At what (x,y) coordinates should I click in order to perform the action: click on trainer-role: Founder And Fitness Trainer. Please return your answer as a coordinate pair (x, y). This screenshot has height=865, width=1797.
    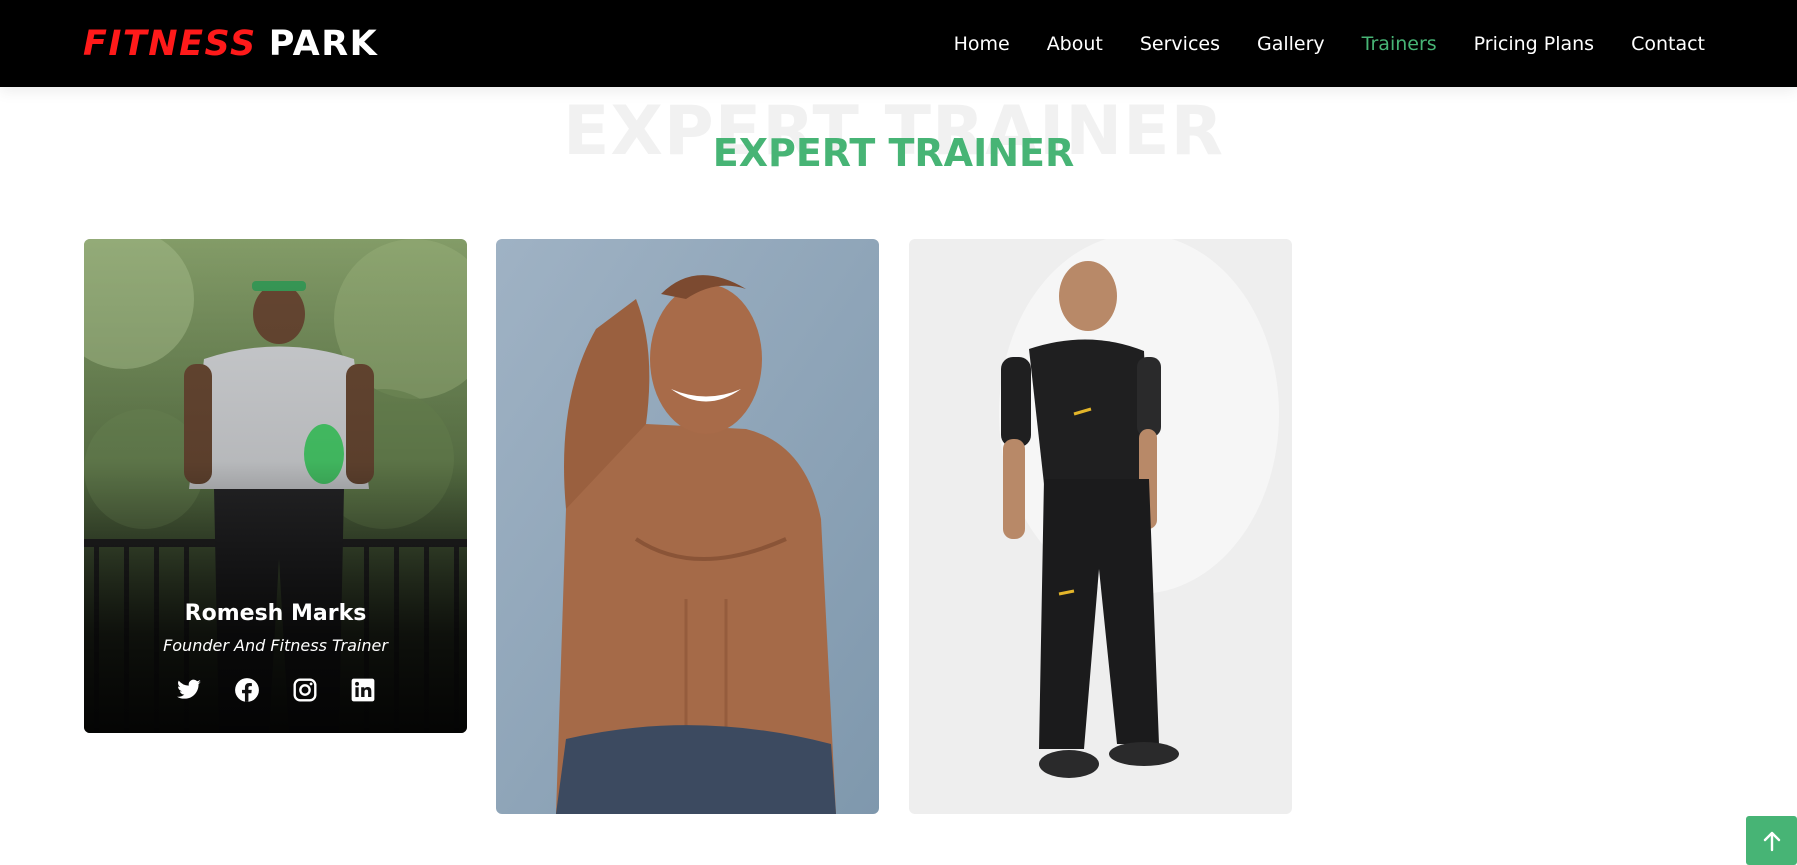
    Looking at the image, I should click on (275, 645).